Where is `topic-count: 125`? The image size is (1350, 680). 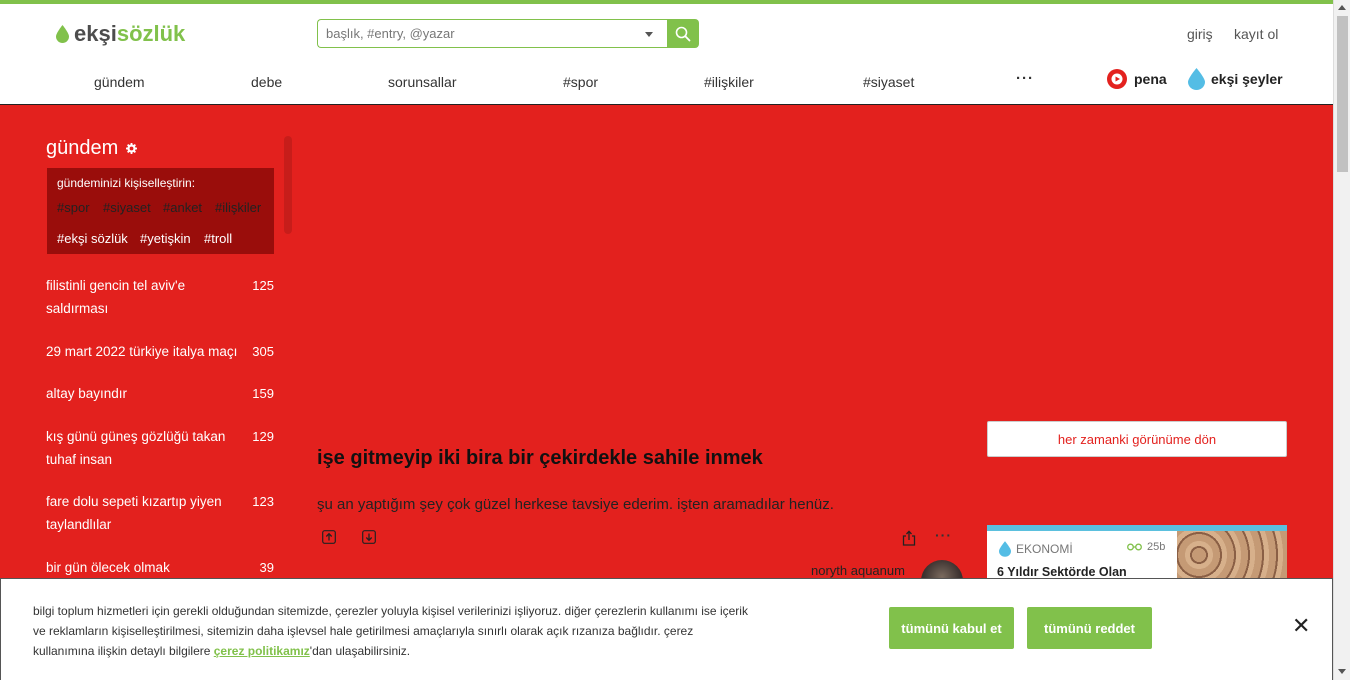
topic-count: 125 is located at coordinates (263, 285).